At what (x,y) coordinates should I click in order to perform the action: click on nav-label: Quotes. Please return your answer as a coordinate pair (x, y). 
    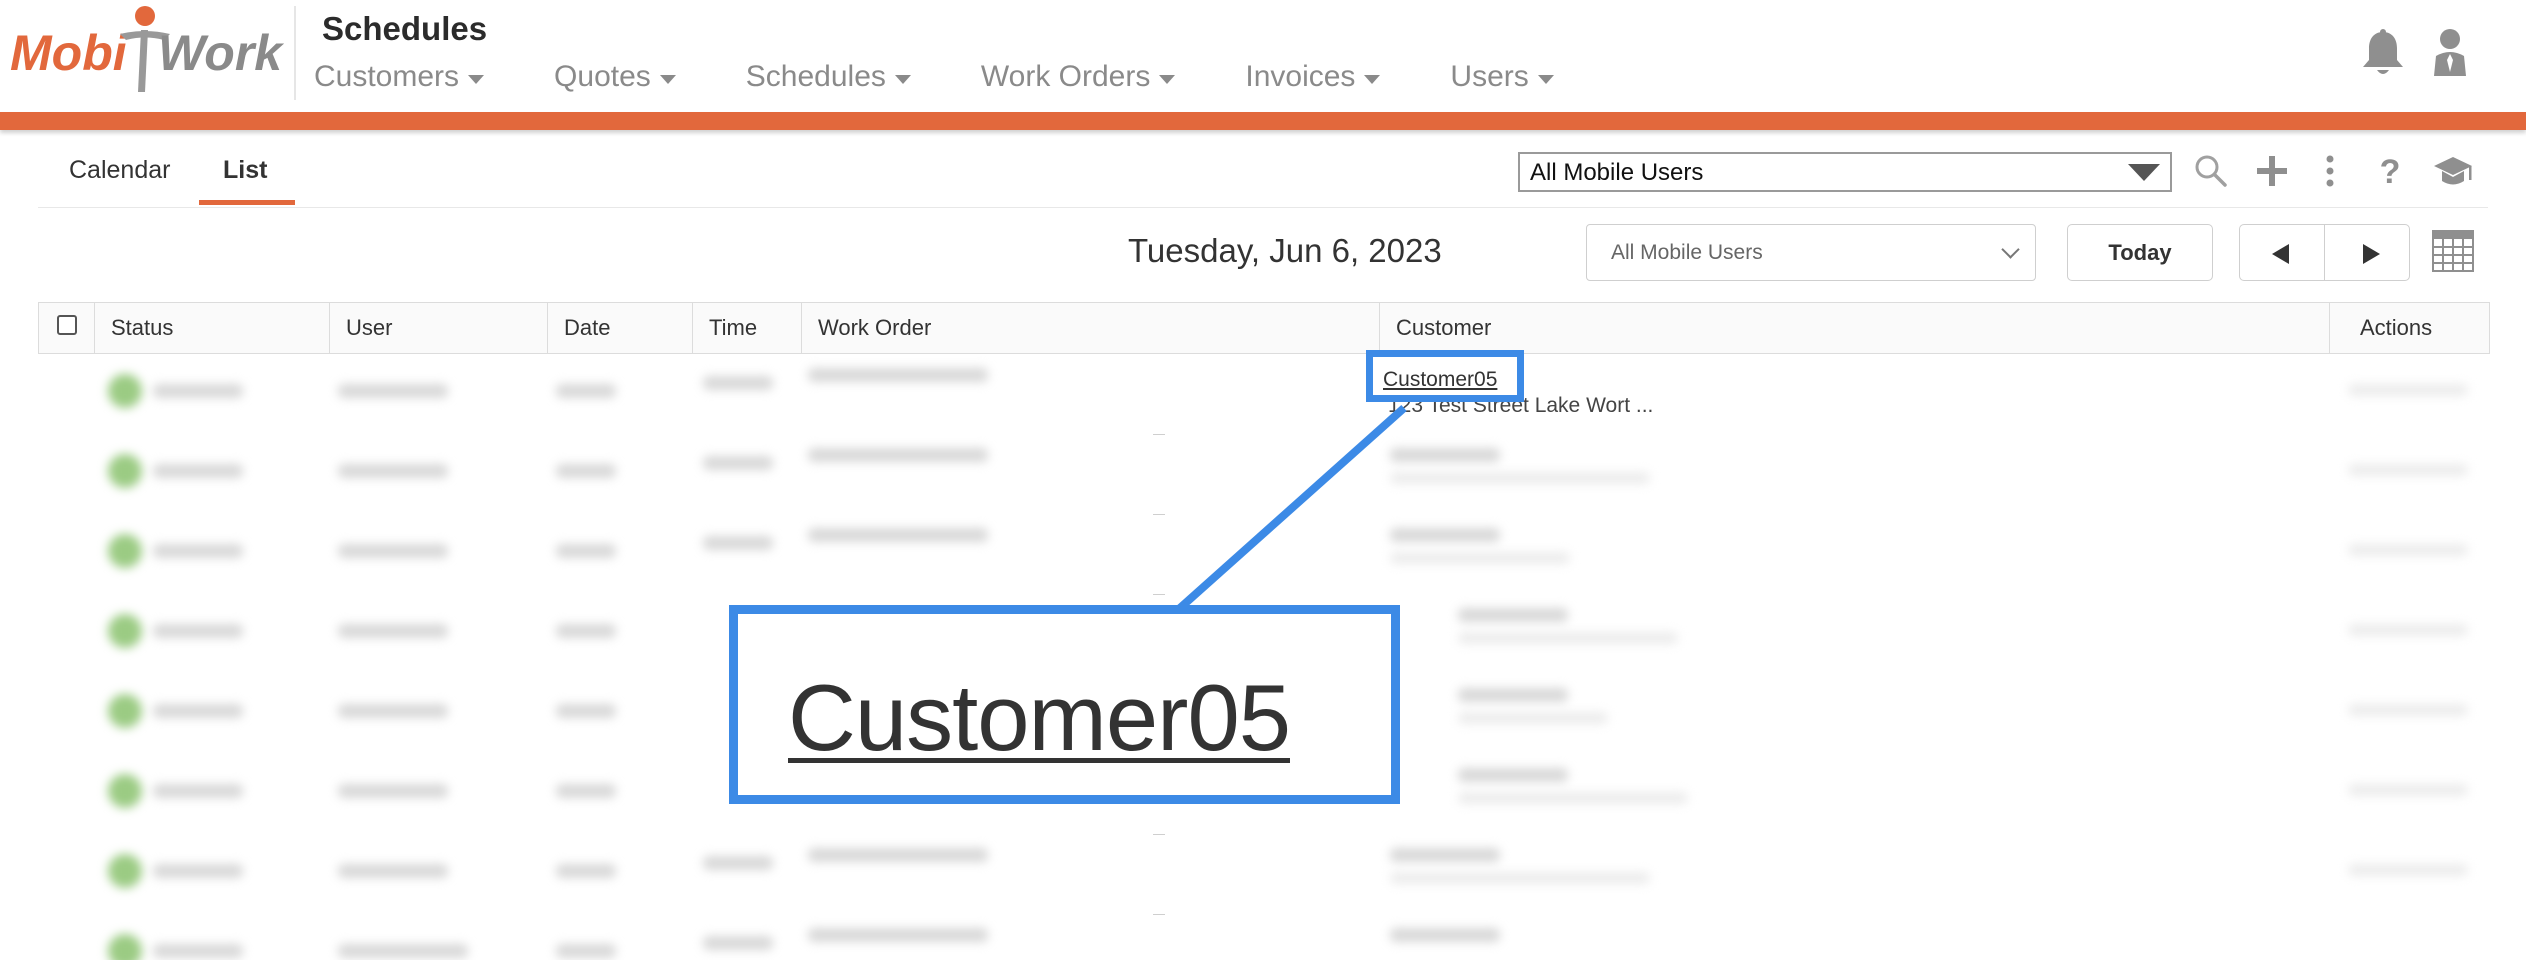
    Looking at the image, I should click on (602, 76).